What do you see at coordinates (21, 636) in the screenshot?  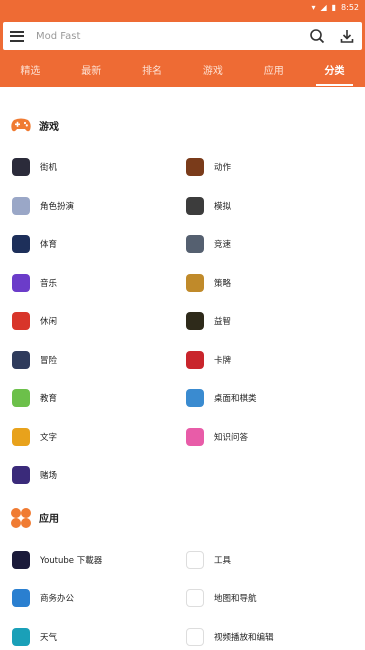 I see `weather-icon` at bounding box center [21, 636].